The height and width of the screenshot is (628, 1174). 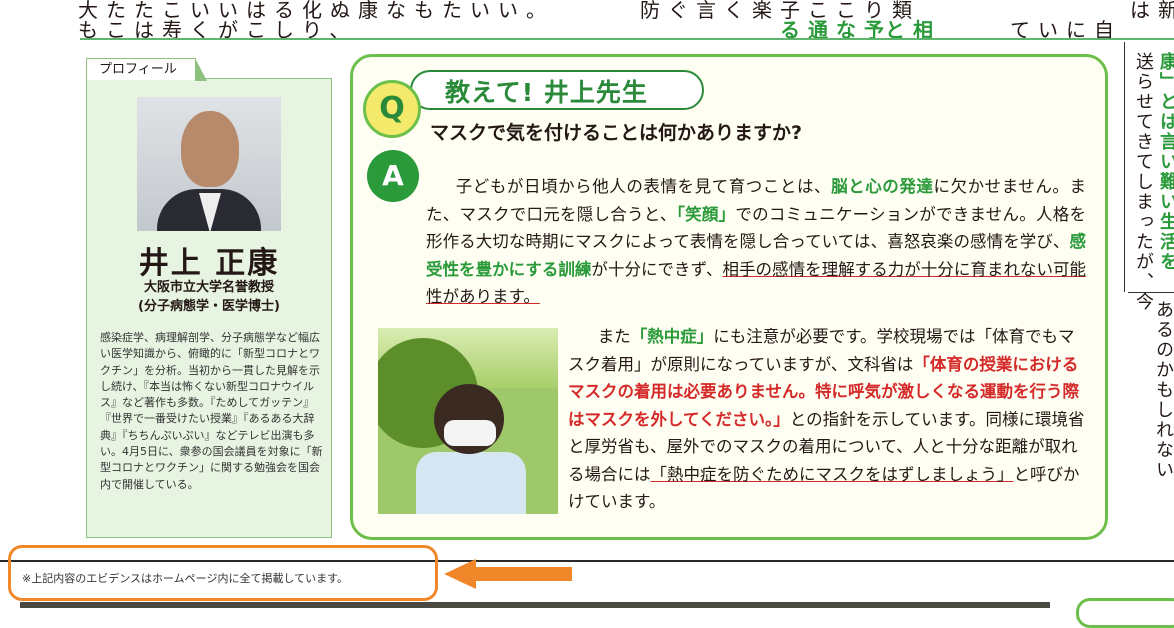 I want to click on right-column-rule, so click(x=1124, y=167).